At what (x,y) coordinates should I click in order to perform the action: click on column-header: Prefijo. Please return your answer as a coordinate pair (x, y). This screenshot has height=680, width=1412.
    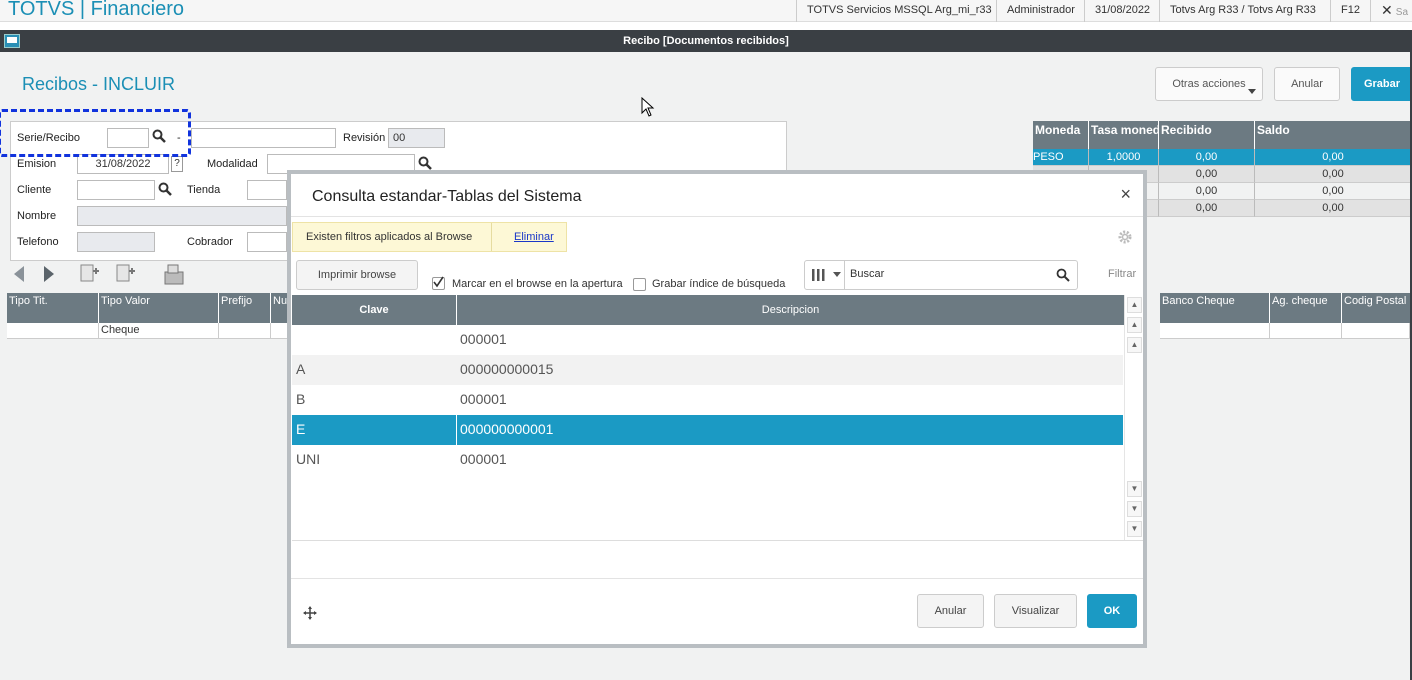
    Looking at the image, I should click on (245, 308).